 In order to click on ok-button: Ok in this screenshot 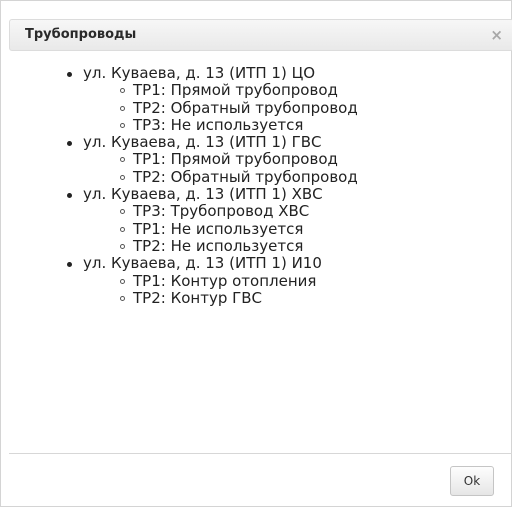, I will do `click(472, 481)`.